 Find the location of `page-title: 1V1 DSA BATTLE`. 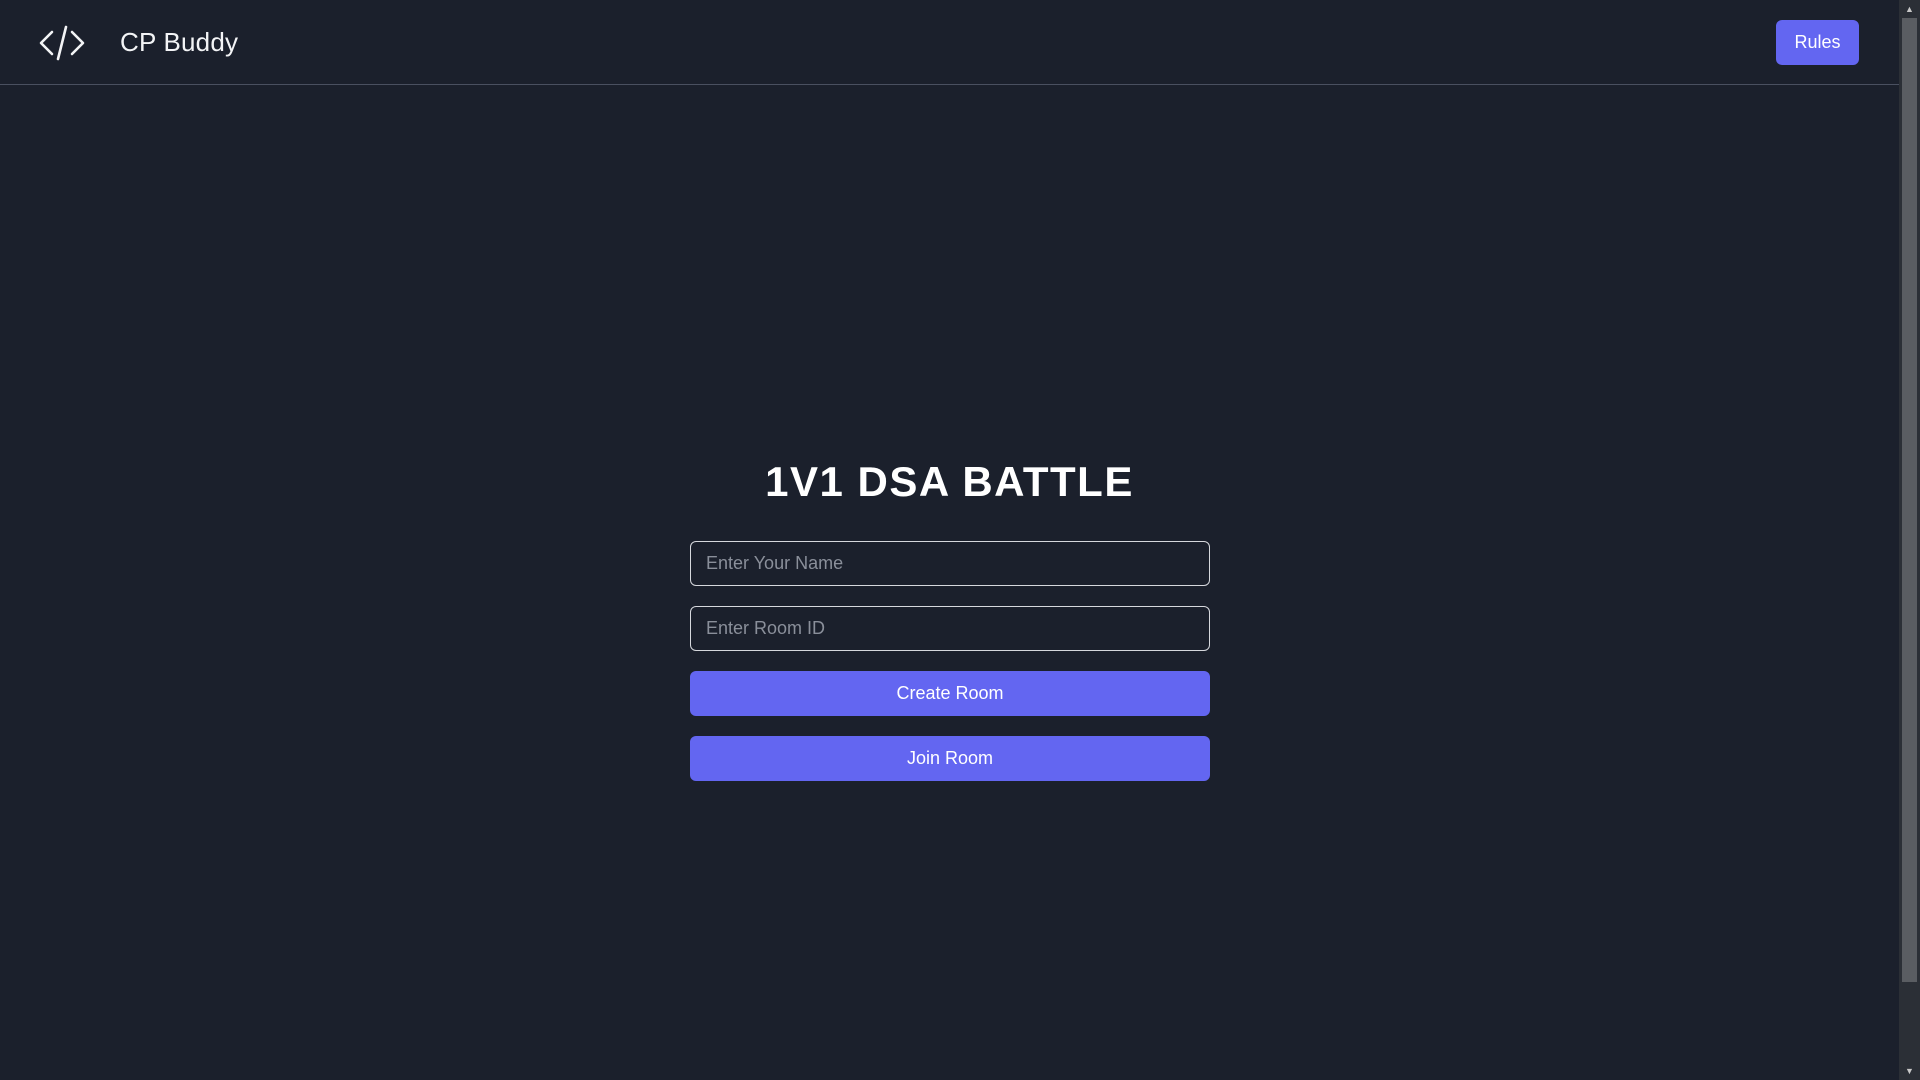

page-title: 1V1 DSA BATTLE is located at coordinates (949, 481).